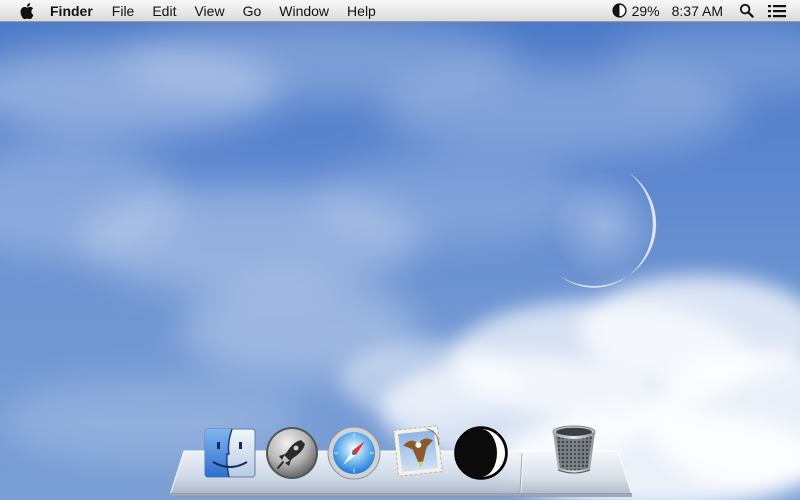 The image size is (800, 500). I want to click on dock-mail, so click(418, 451).